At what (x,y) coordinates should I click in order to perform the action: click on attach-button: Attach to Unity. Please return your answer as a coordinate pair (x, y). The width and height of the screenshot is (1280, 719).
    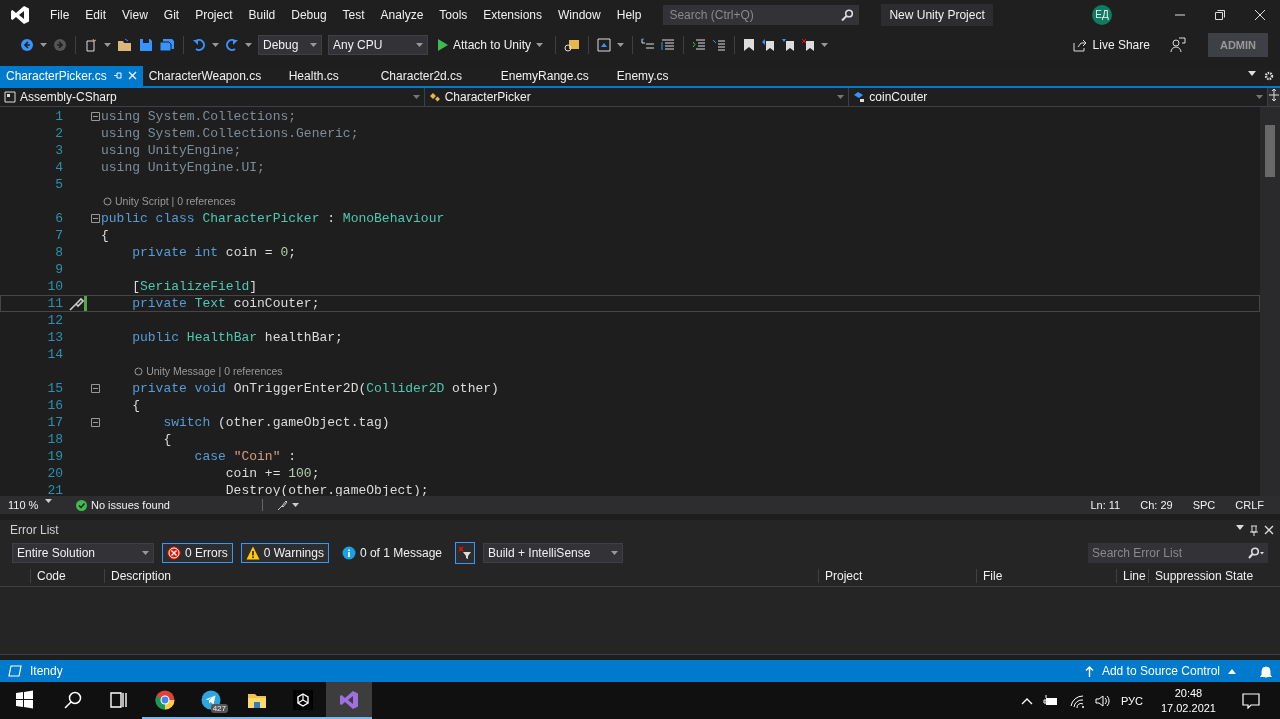
    Looking at the image, I should click on (491, 44).